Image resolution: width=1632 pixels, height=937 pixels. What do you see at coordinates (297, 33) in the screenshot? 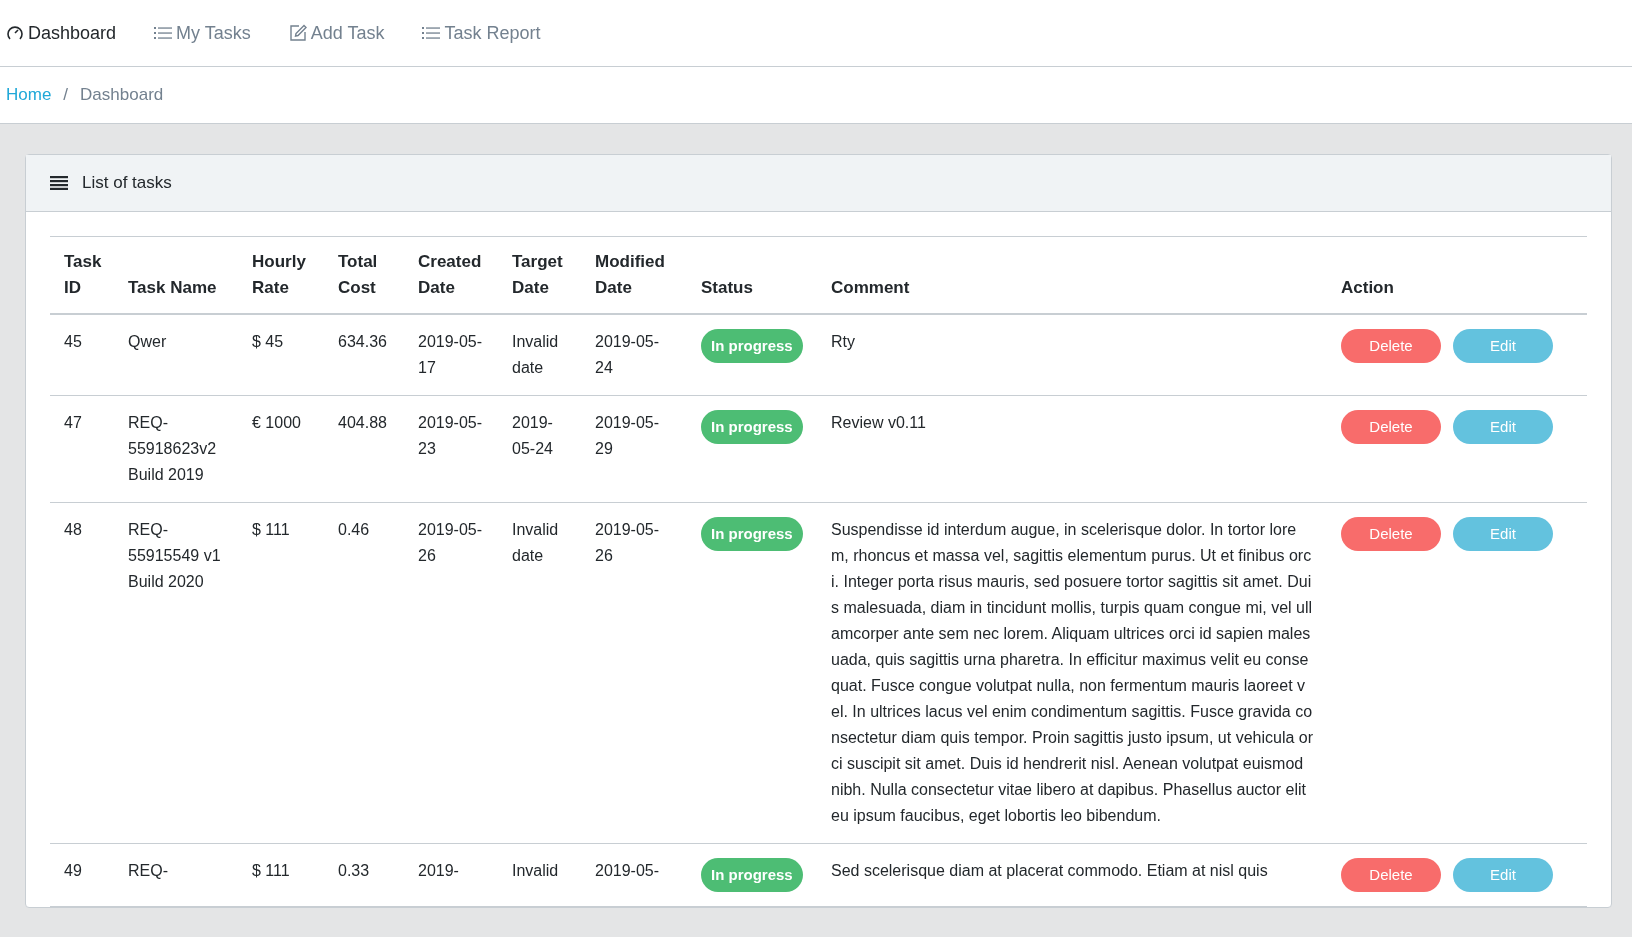
I see `edit-icon` at bounding box center [297, 33].